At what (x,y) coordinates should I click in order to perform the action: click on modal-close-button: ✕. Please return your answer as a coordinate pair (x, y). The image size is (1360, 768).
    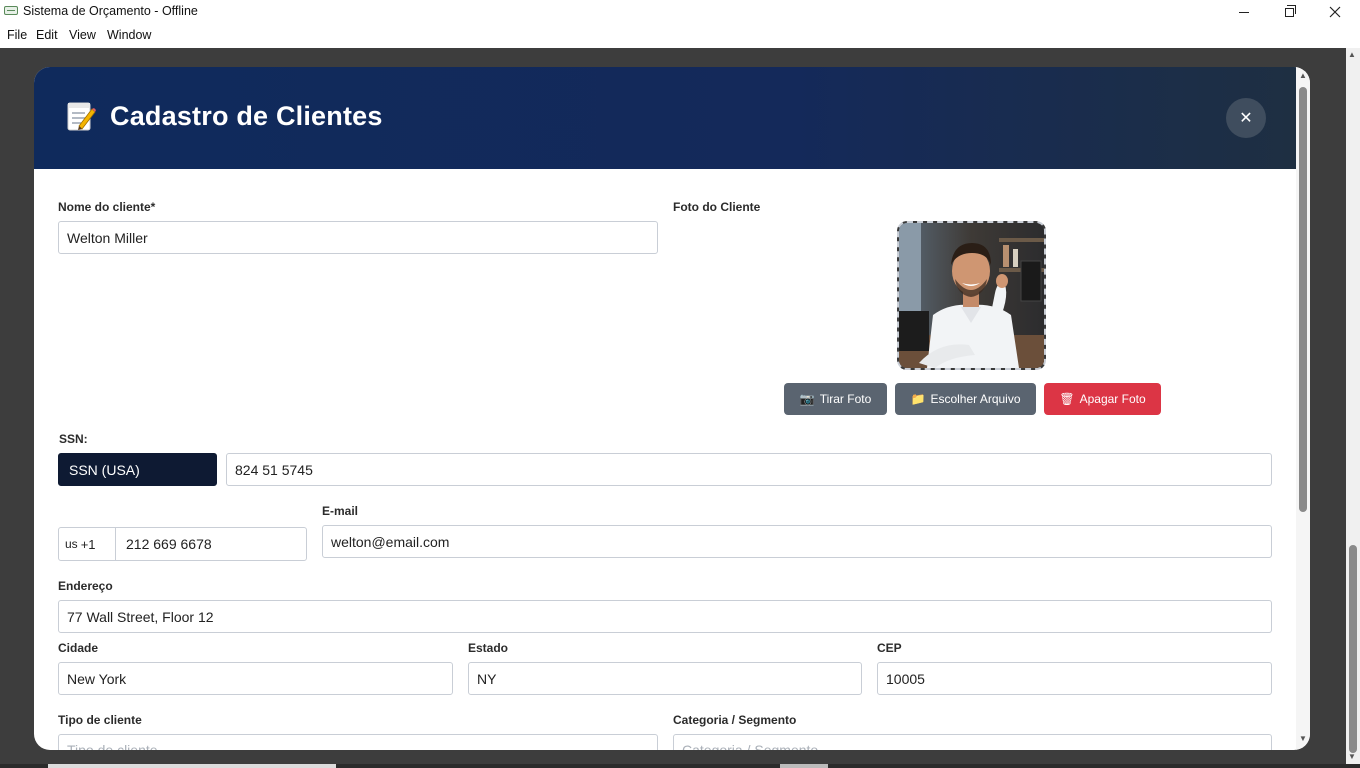
    Looking at the image, I should click on (1246, 118).